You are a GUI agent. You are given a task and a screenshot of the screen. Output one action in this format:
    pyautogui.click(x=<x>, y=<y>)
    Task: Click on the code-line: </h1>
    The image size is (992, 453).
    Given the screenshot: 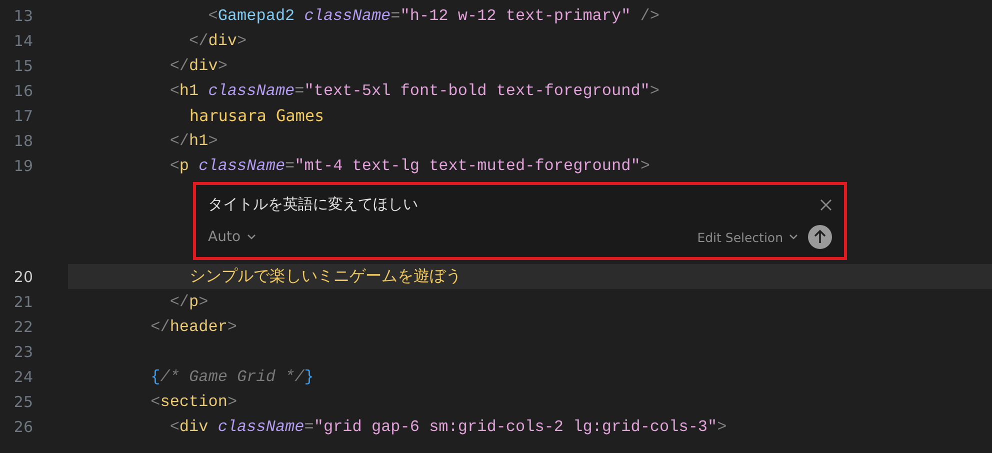 What is the action you would take?
    pyautogui.click(x=193, y=141)
    